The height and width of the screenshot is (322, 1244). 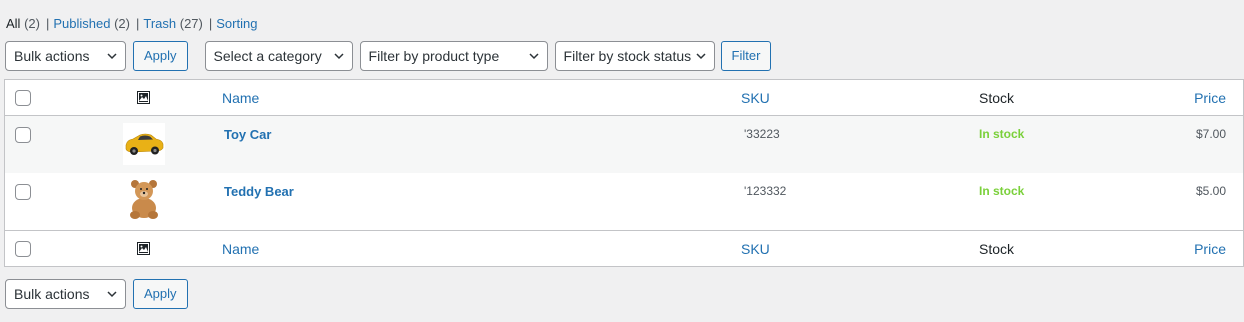 What do you see at coordinates (144, 199) in the screenshot?
I see `product-thumbnail-teddy-bear` at bounding box center [144, 199].